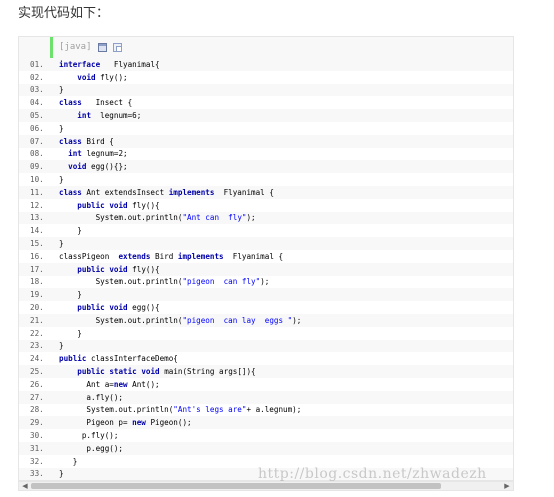  I want to click on code-line: 17. public void fly(){, so click(266, 269).